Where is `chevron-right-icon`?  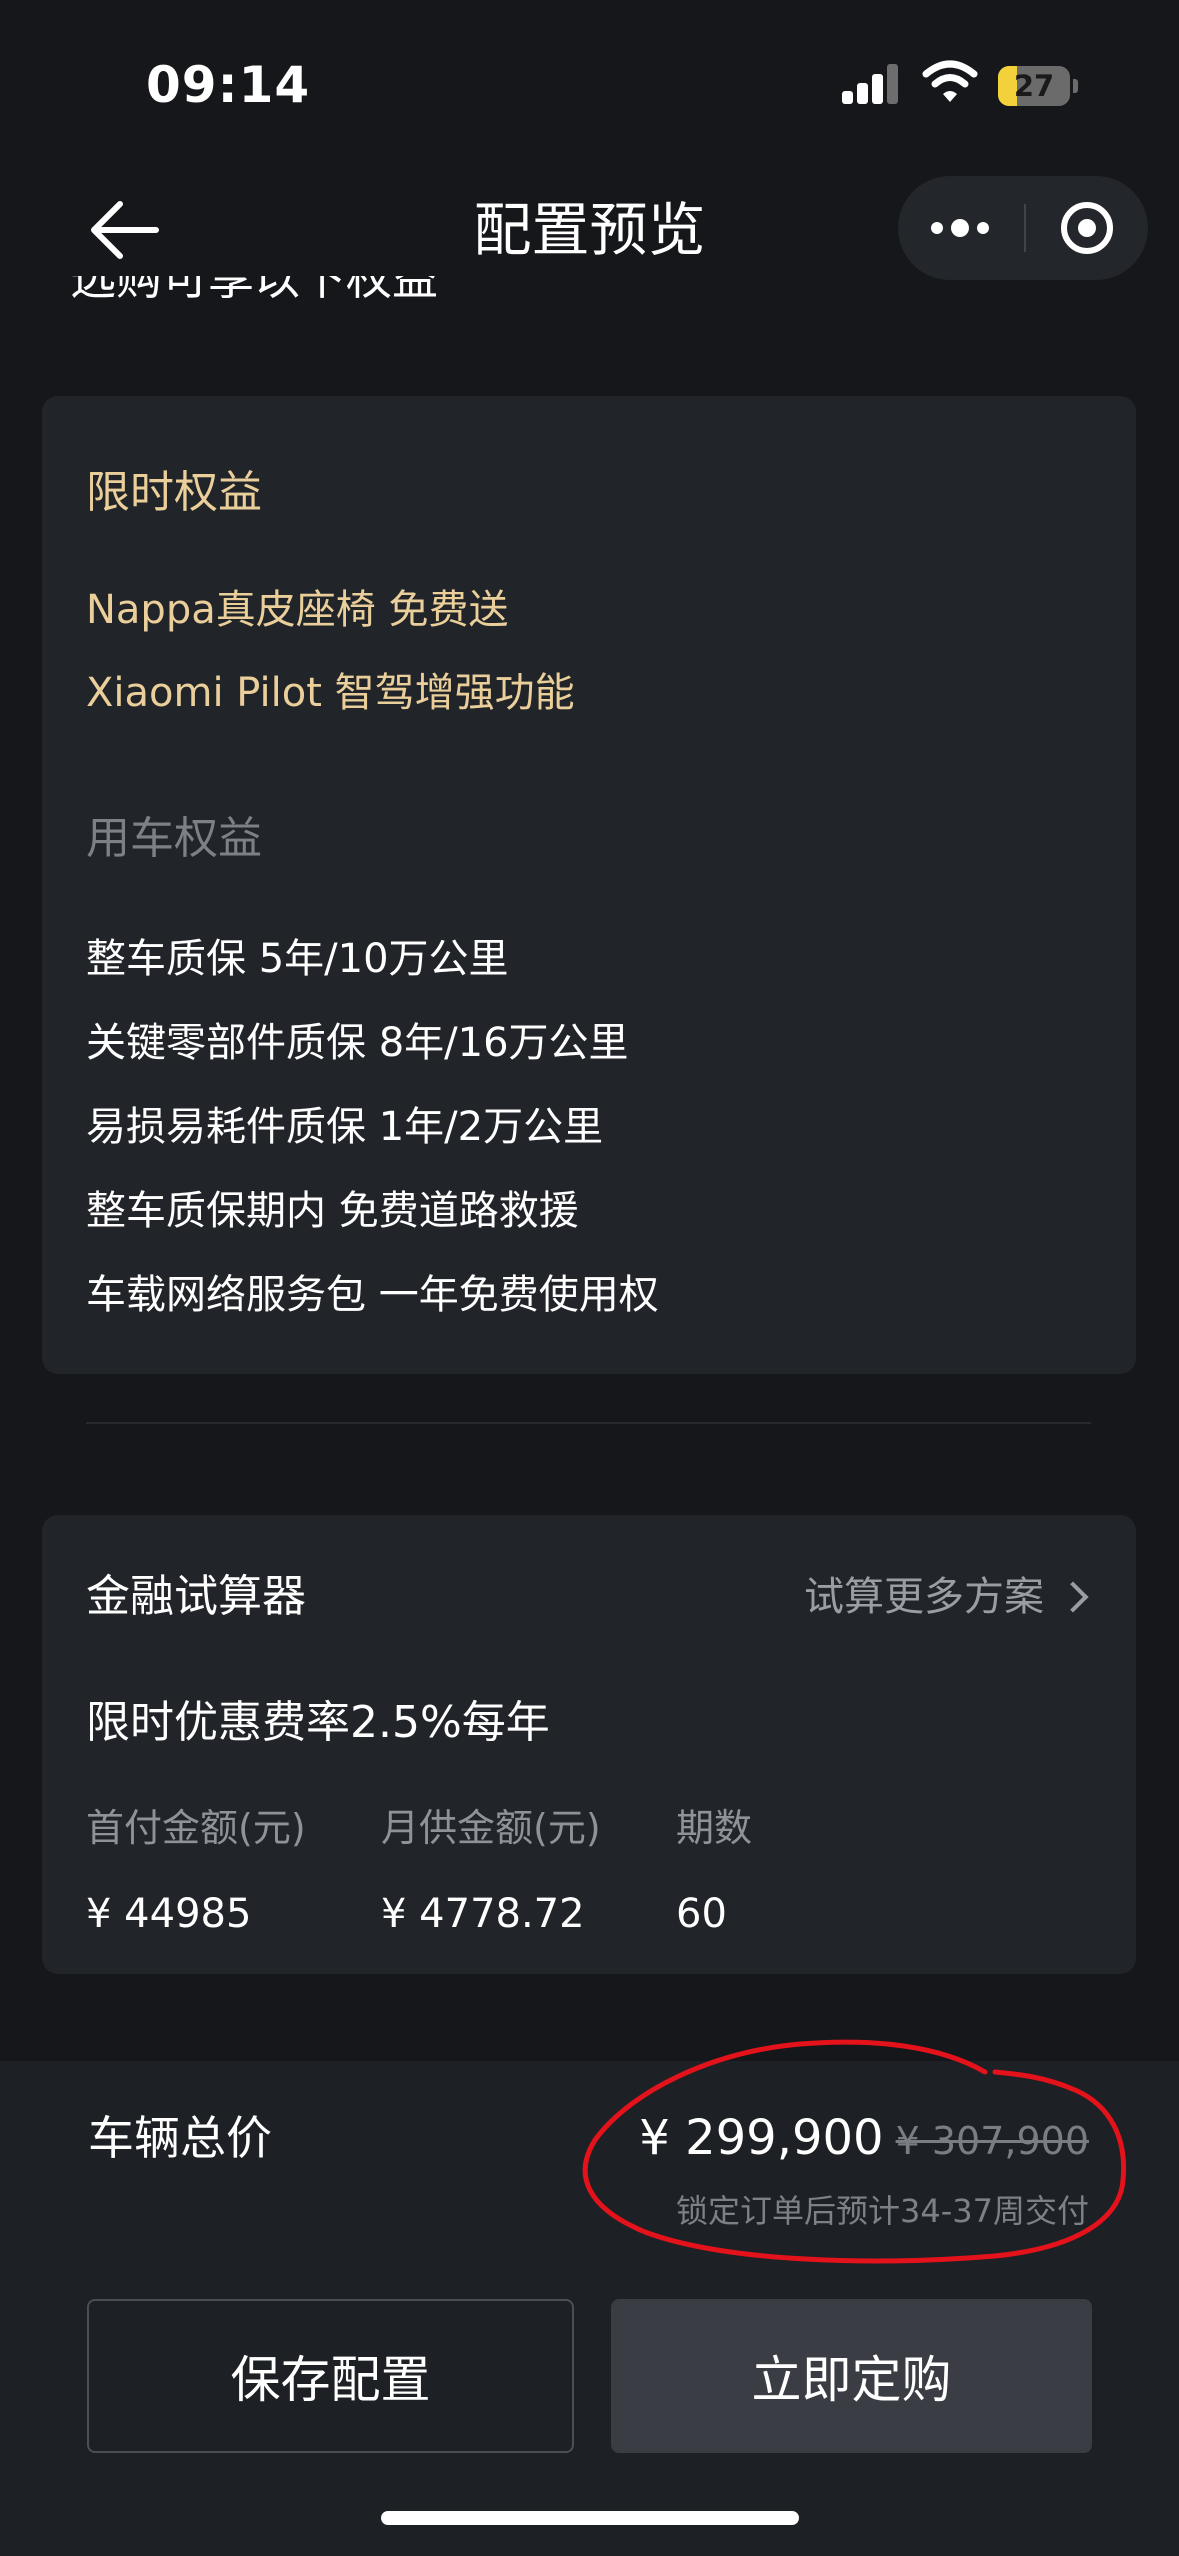
chevron-right-icon is located at coordinates (1073, 1597).